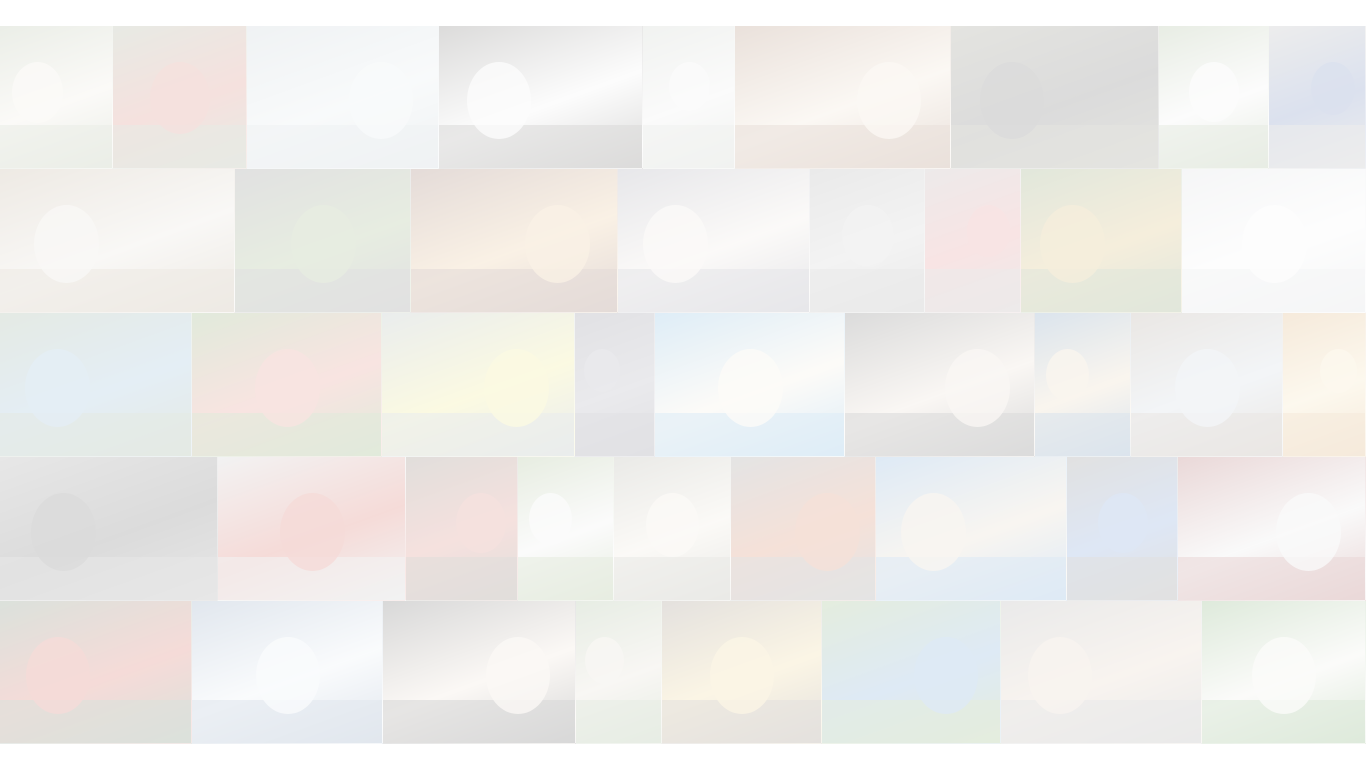  I want to click on photo-yard-kids, so click(566, 529).